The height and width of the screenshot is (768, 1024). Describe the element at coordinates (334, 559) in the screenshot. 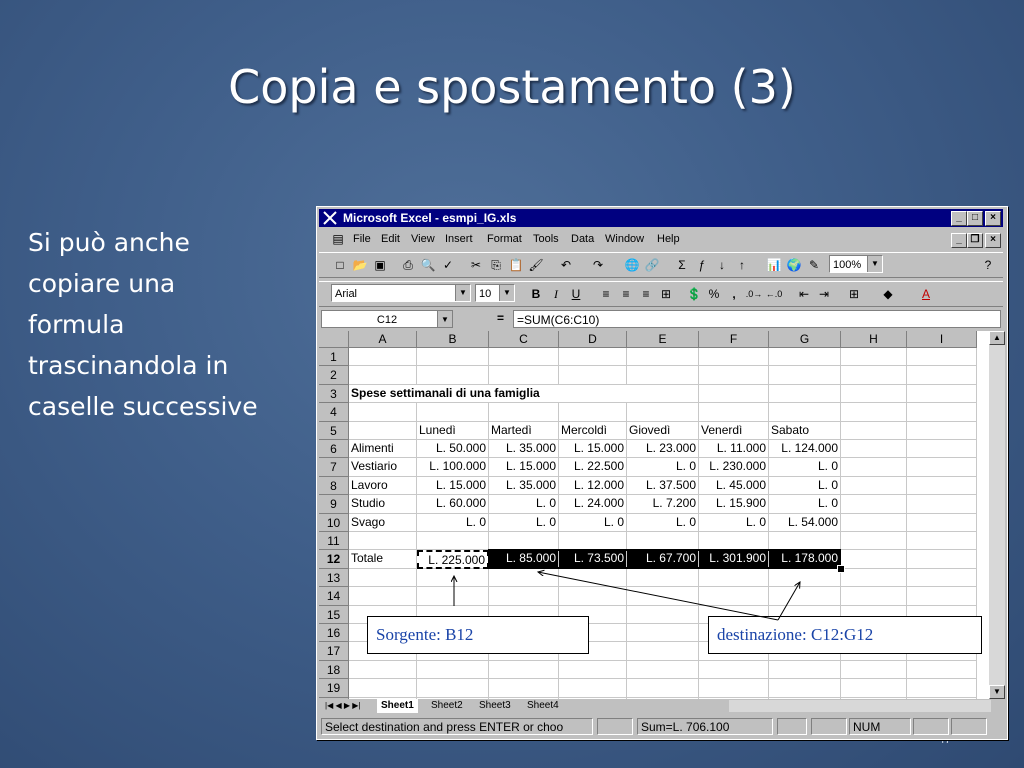

I see `row-header: 12` at that location.